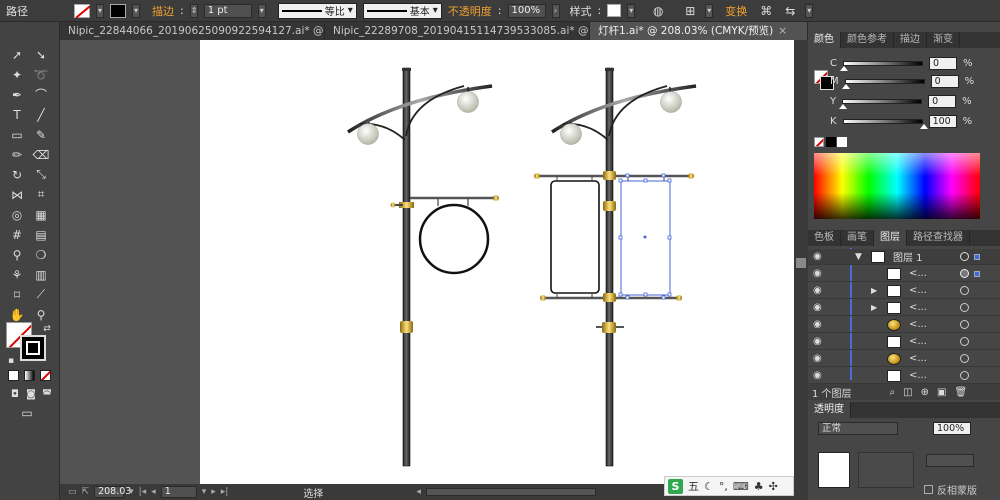 The width and height of the screenshot is (1000, 500). Describe the element at coordinates (831, 142) in the screenshot. I see `black-swatch` at that location.